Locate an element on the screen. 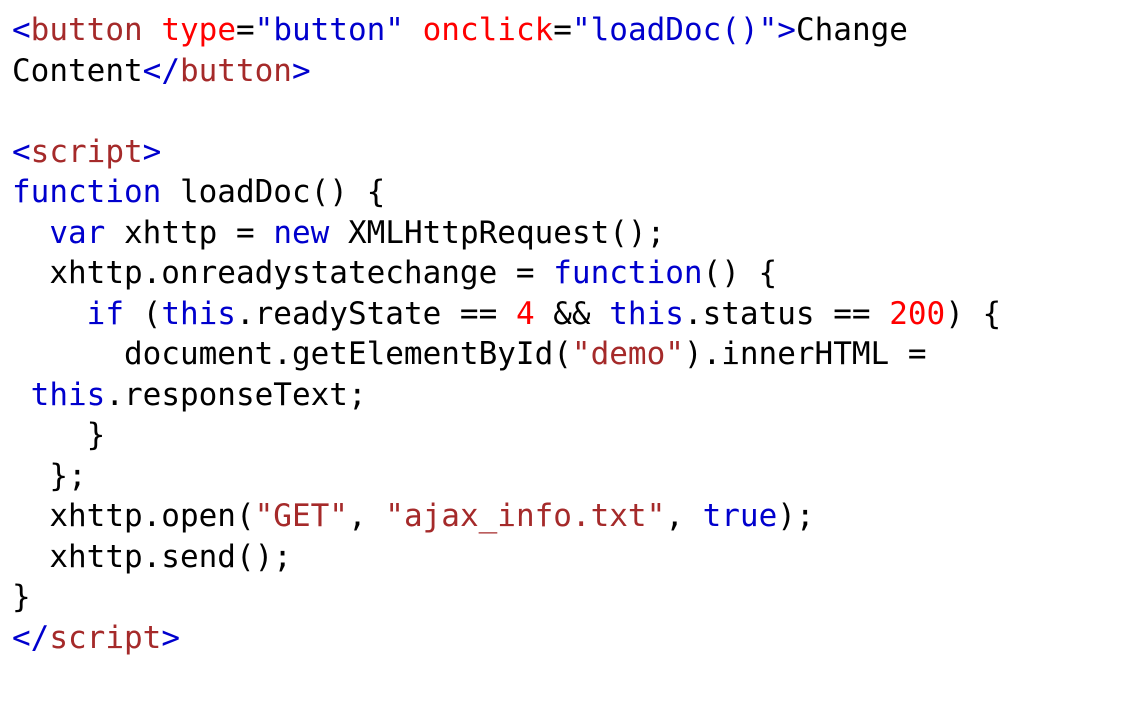 This screenshot has height=703, width=1121. code-line: var xhttp = new XMLHttpRequest(); is located at coordinates (566, 233).